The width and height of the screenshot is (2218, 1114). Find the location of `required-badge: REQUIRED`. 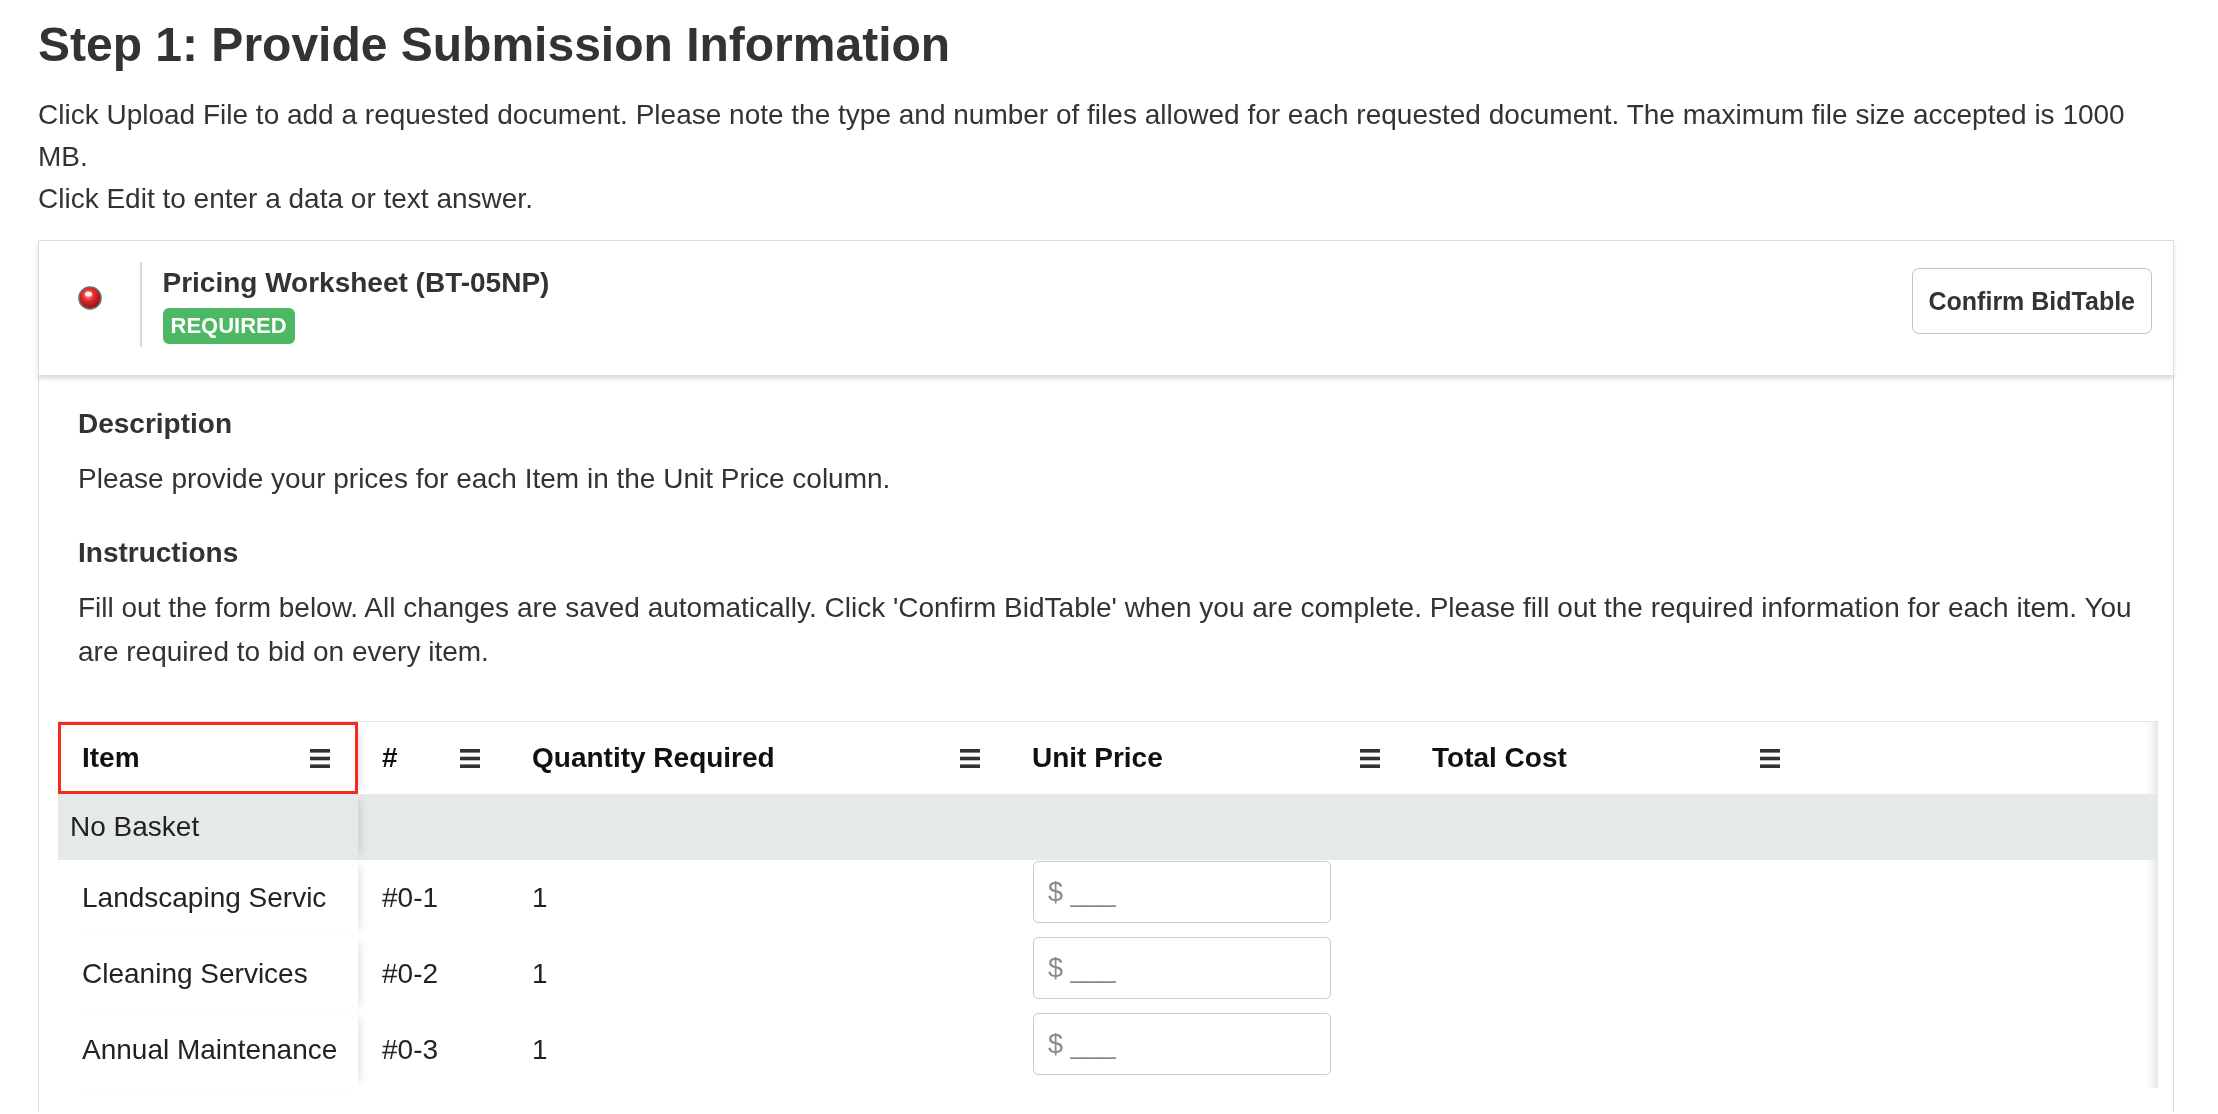

required-badge: REQUIRED is located at coordinates (228, 326).